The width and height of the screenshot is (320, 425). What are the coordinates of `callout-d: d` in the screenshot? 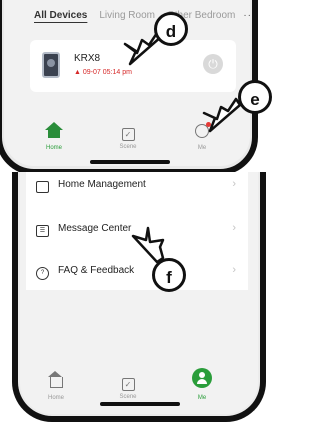 It's located at (171, 29).